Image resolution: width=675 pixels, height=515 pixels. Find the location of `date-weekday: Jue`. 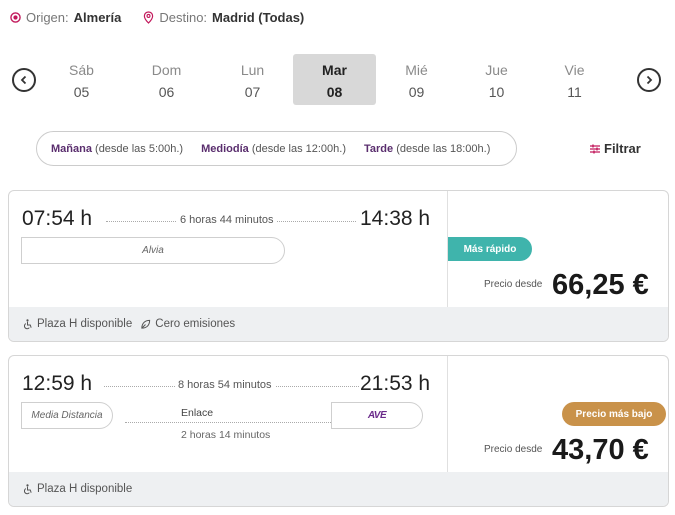

date-weekday: Jue is located at coordinates (496, 70).